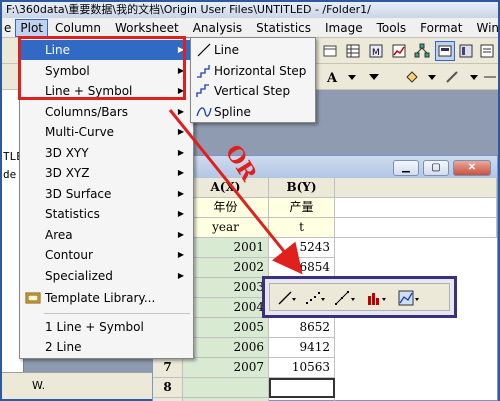 Image resolution: width=500 pixels, height=401 pixels. I want to click on 2d-graphs-toolbar, so click(359, 297).